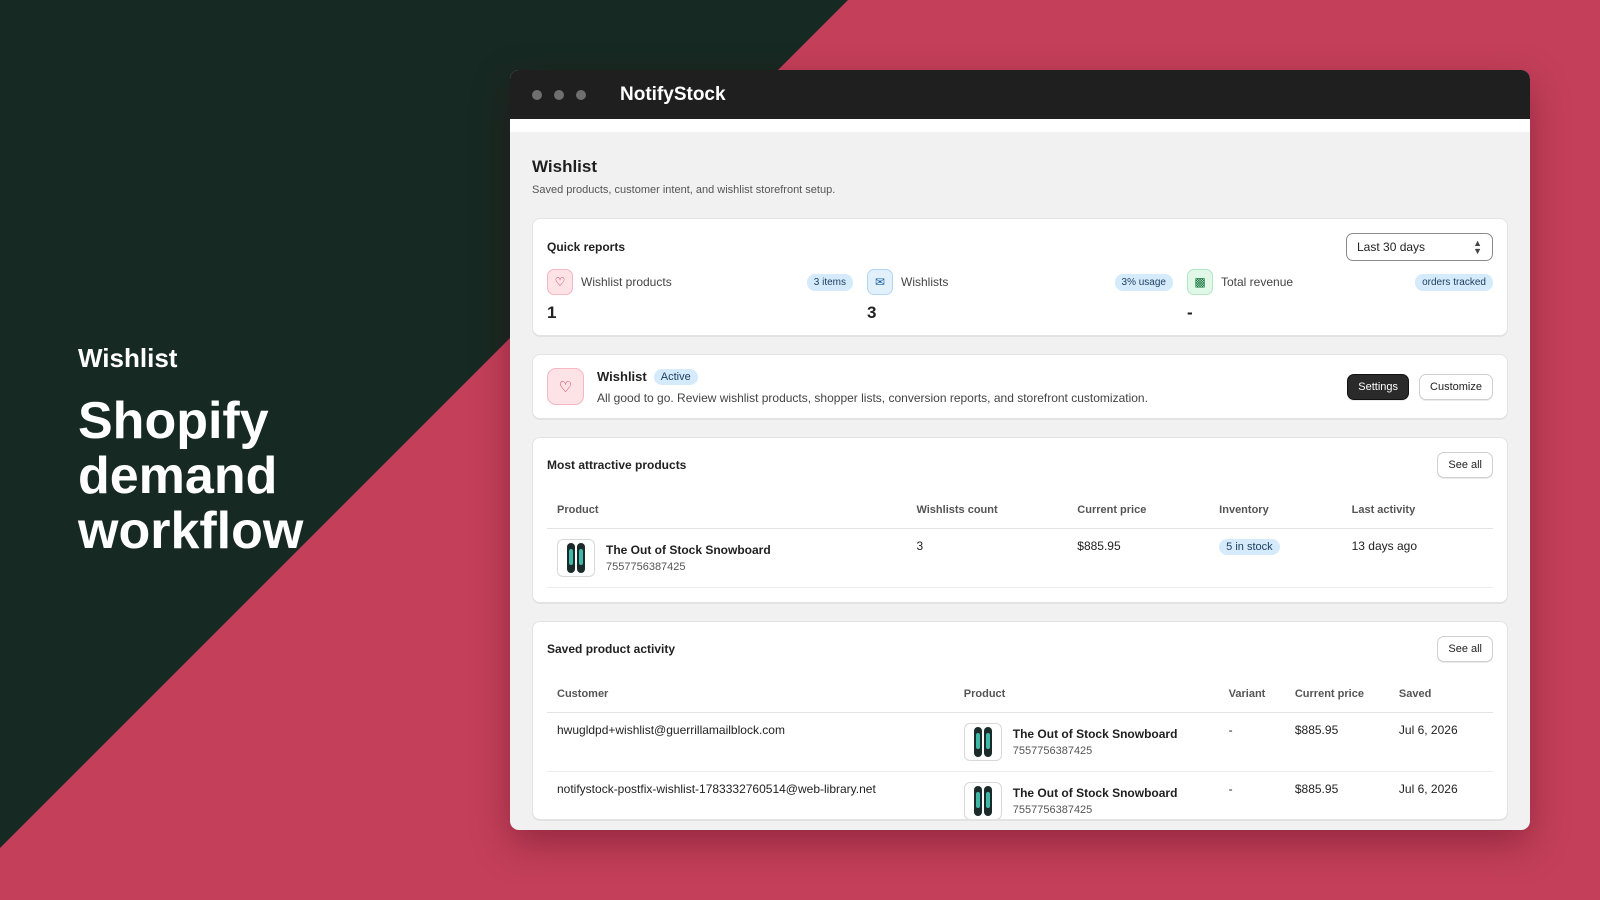 The image size is (1600, 900). What do you see at coordinates (622, 376) in the screenshot?
I see `banner-title: Wishlist` at bounding box center [622, 376].